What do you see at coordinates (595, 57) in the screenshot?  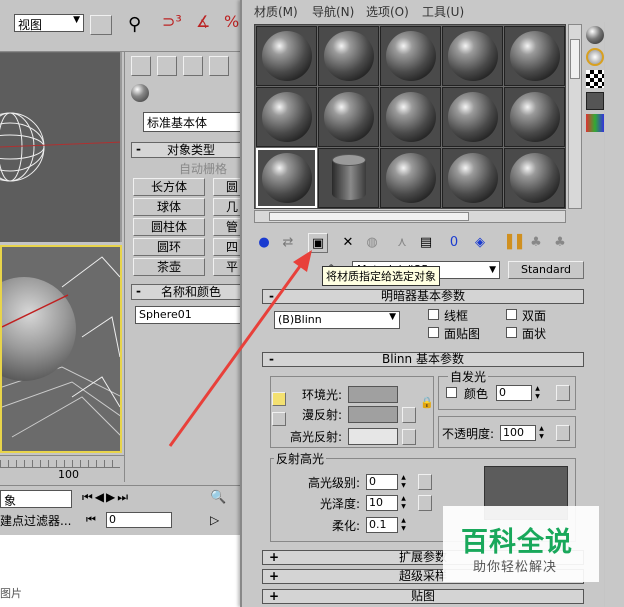 I see `backlight-icon` at bounding box center [595, 57].